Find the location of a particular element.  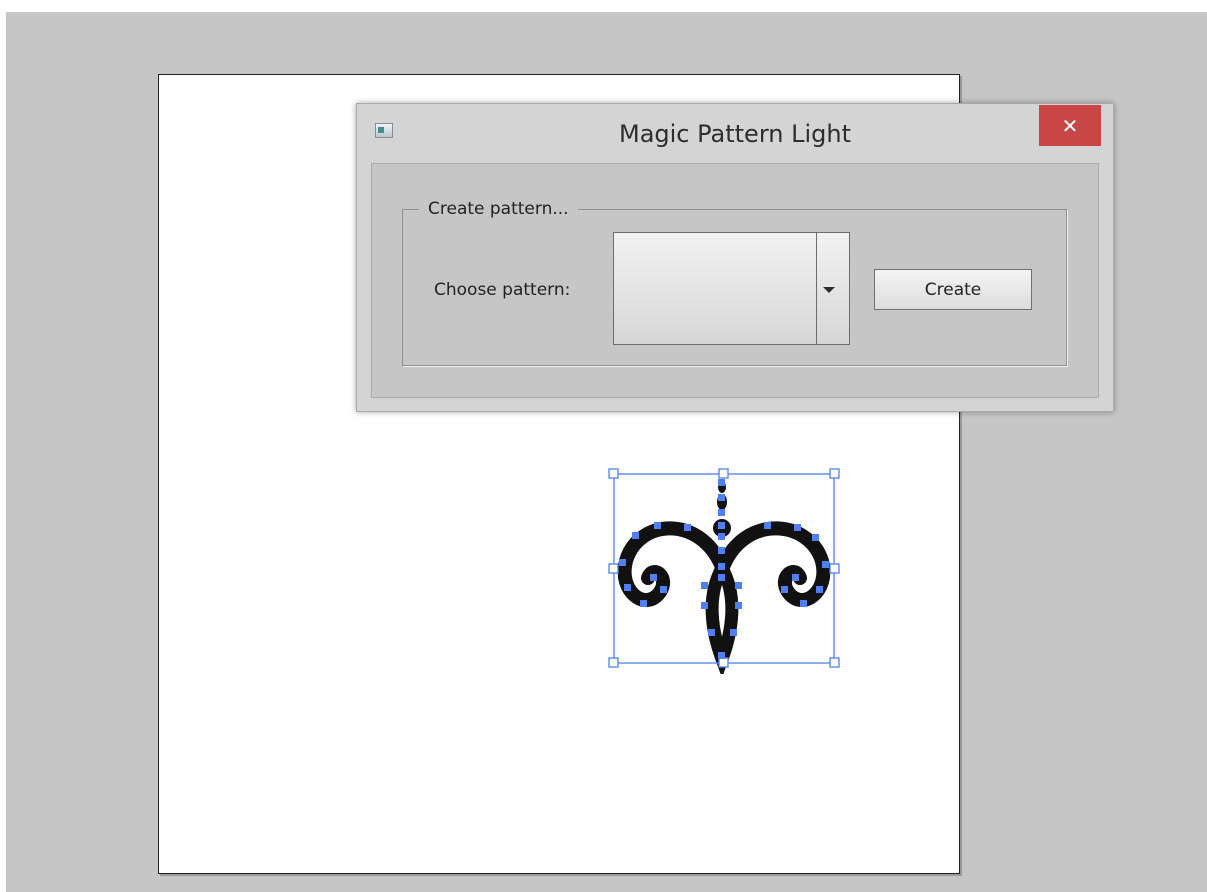

dialog-title: Magic Pattern Light is located at coordinates (734, 134).